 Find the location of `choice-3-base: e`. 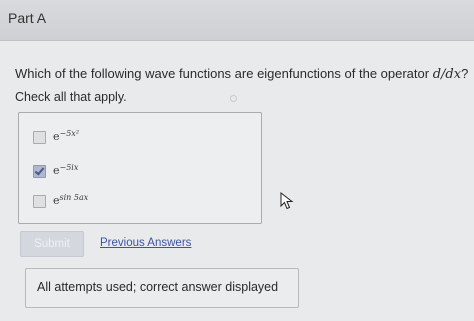

choice-3-base: e is located at coordinates (56, 200).